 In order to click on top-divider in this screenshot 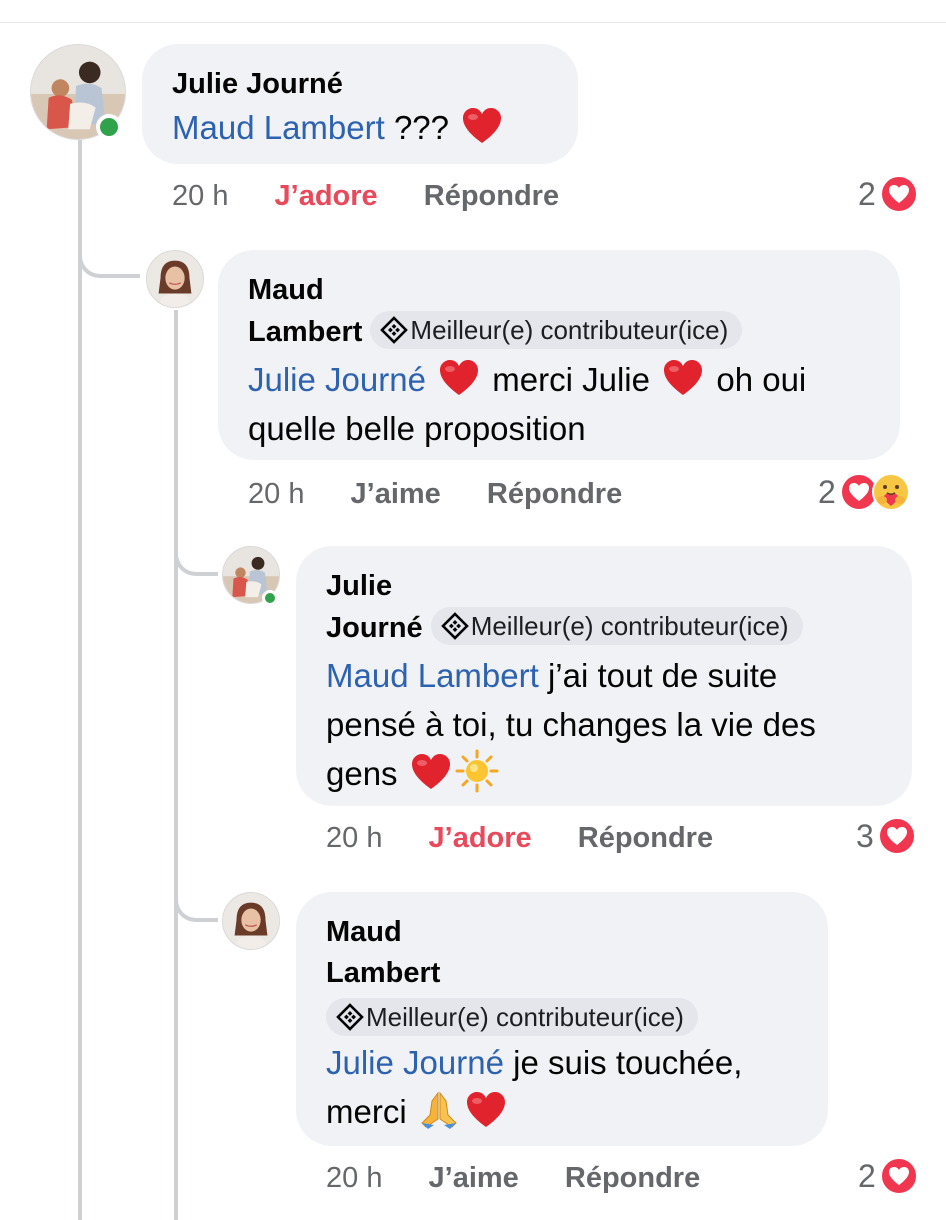, I will do `click(473, 22)`.